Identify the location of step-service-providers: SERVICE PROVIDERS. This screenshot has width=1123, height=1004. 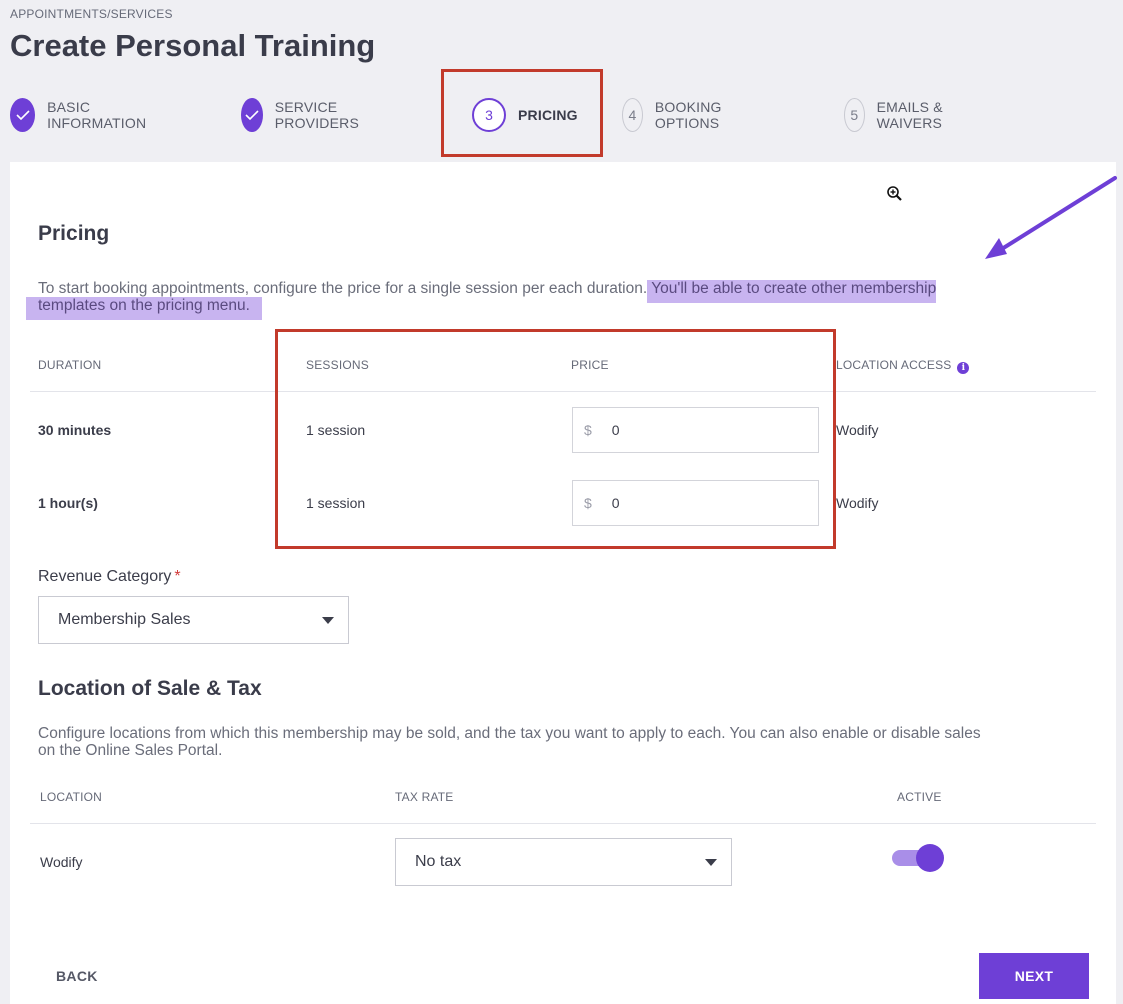
(306, 115).